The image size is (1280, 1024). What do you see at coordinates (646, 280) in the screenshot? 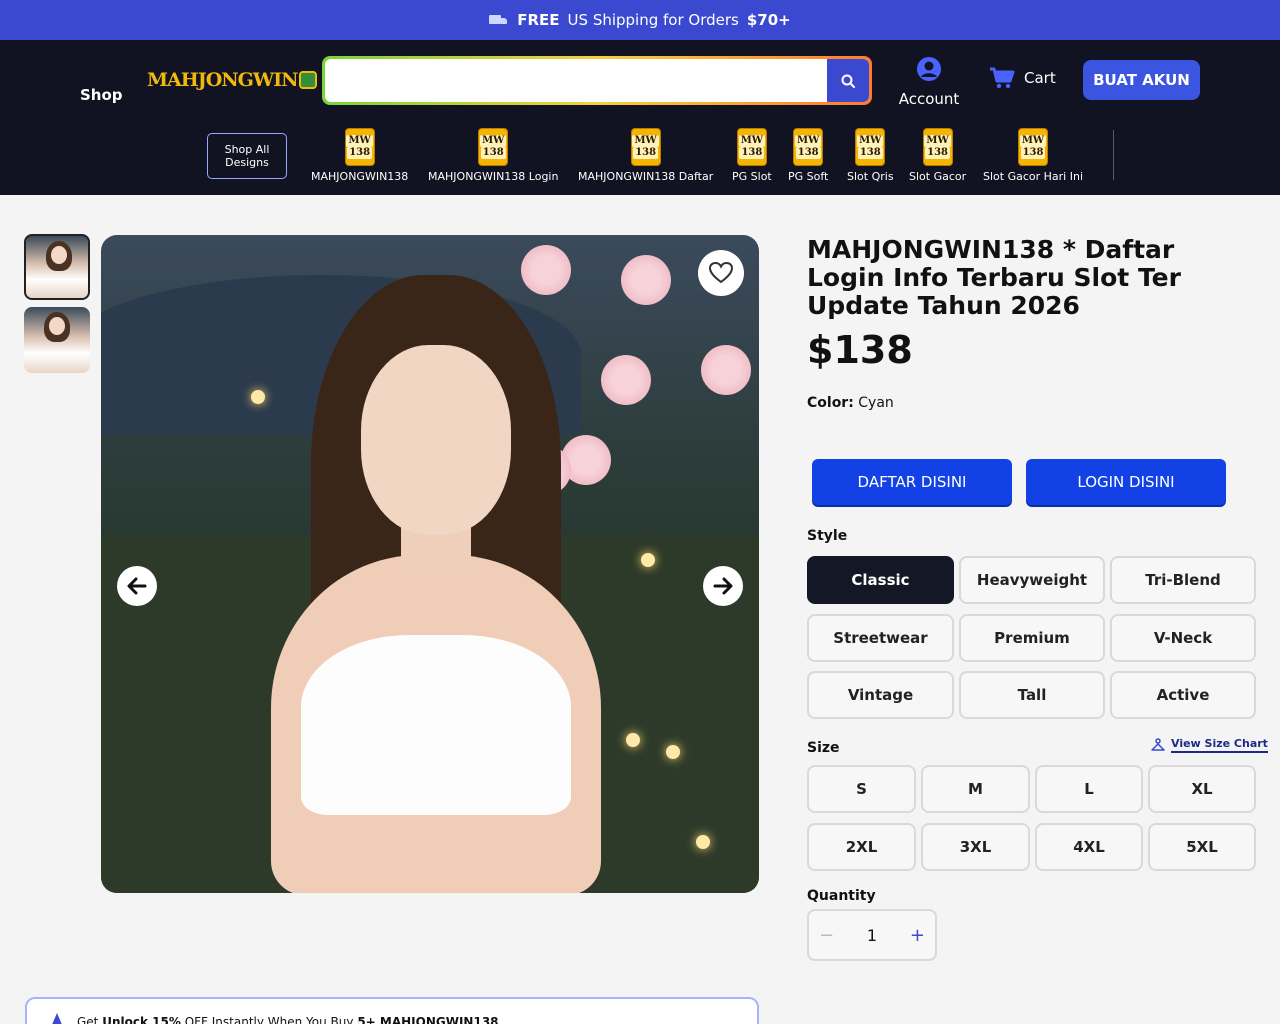
I see `image-flower` at bounding box center [646, 280].